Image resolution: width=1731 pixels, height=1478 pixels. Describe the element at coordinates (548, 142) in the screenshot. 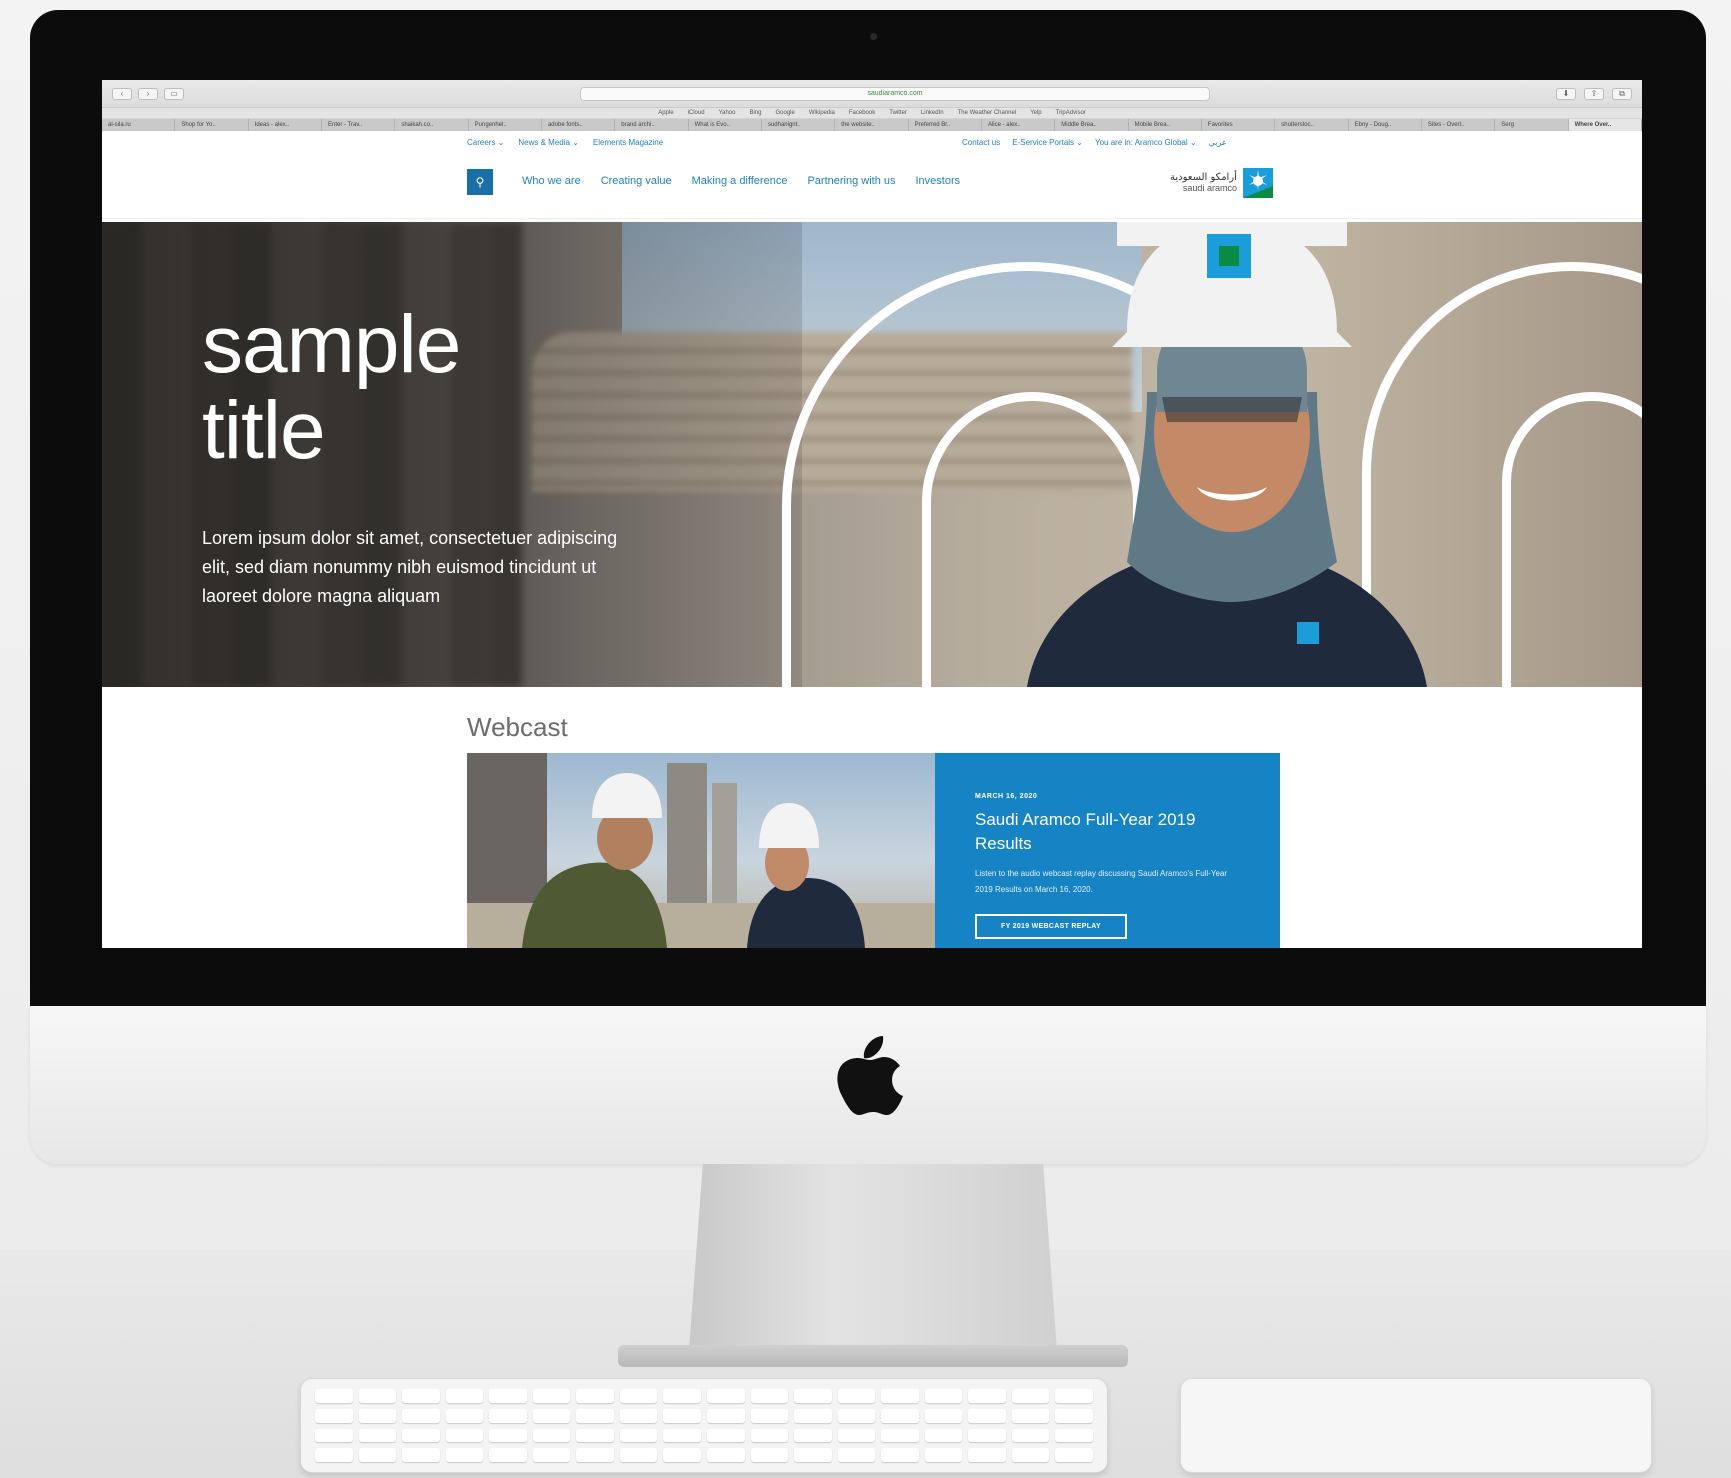

I see `utility-link: News & Media ⌄` at that location.